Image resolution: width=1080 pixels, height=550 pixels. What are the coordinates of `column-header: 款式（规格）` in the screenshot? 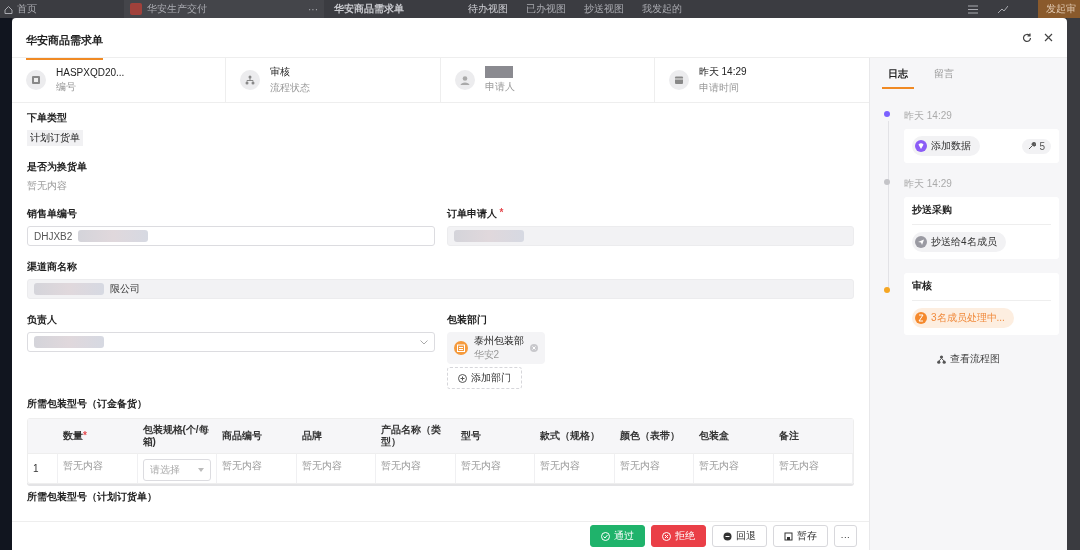 It's located at (575, 436).